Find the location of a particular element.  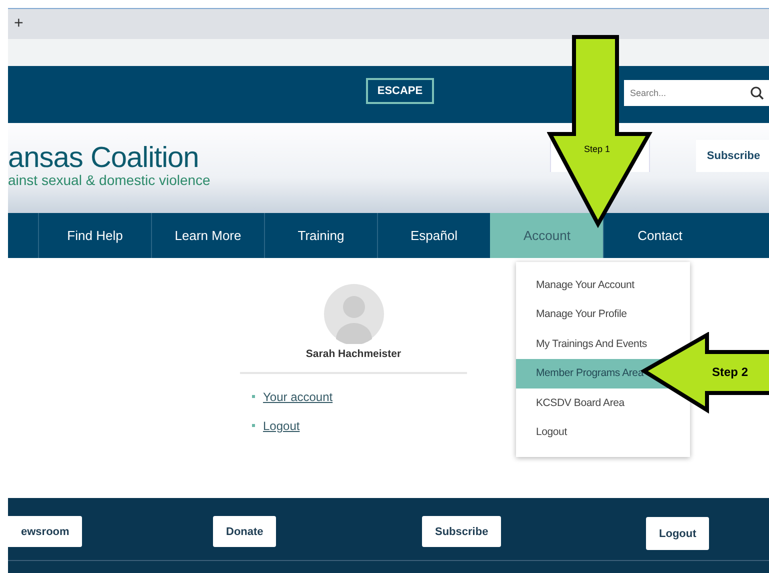

account-link: Logout is located at coordinates (281, 425).